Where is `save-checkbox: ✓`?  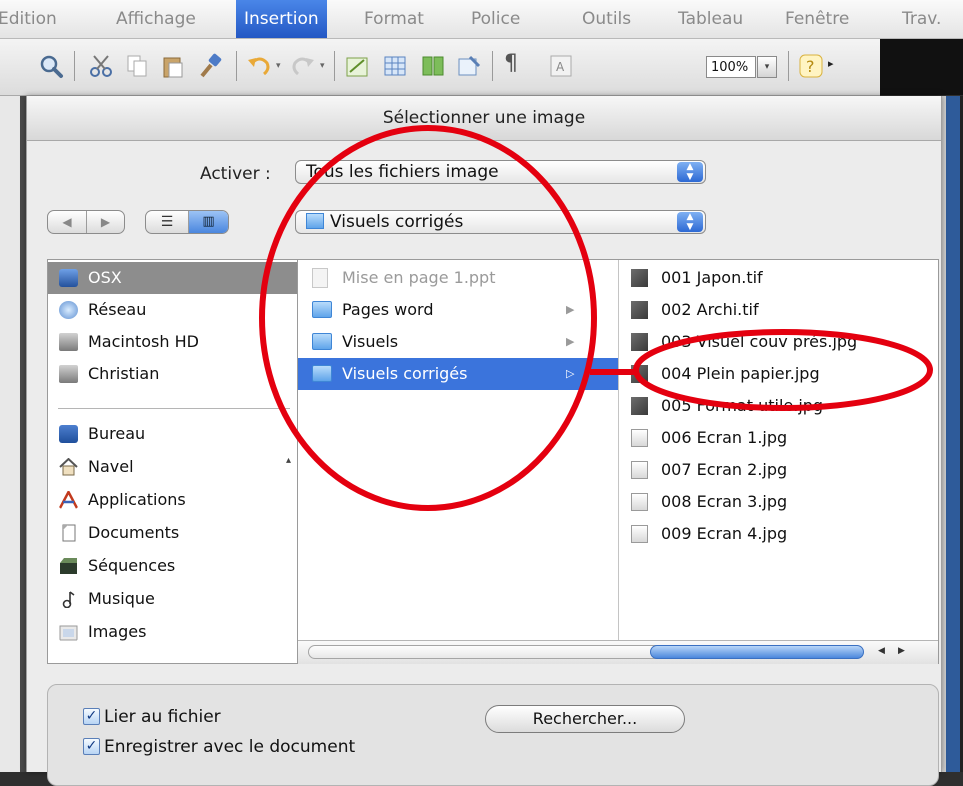 save-checkbox: ✓ is located at coordinates (91, 746).